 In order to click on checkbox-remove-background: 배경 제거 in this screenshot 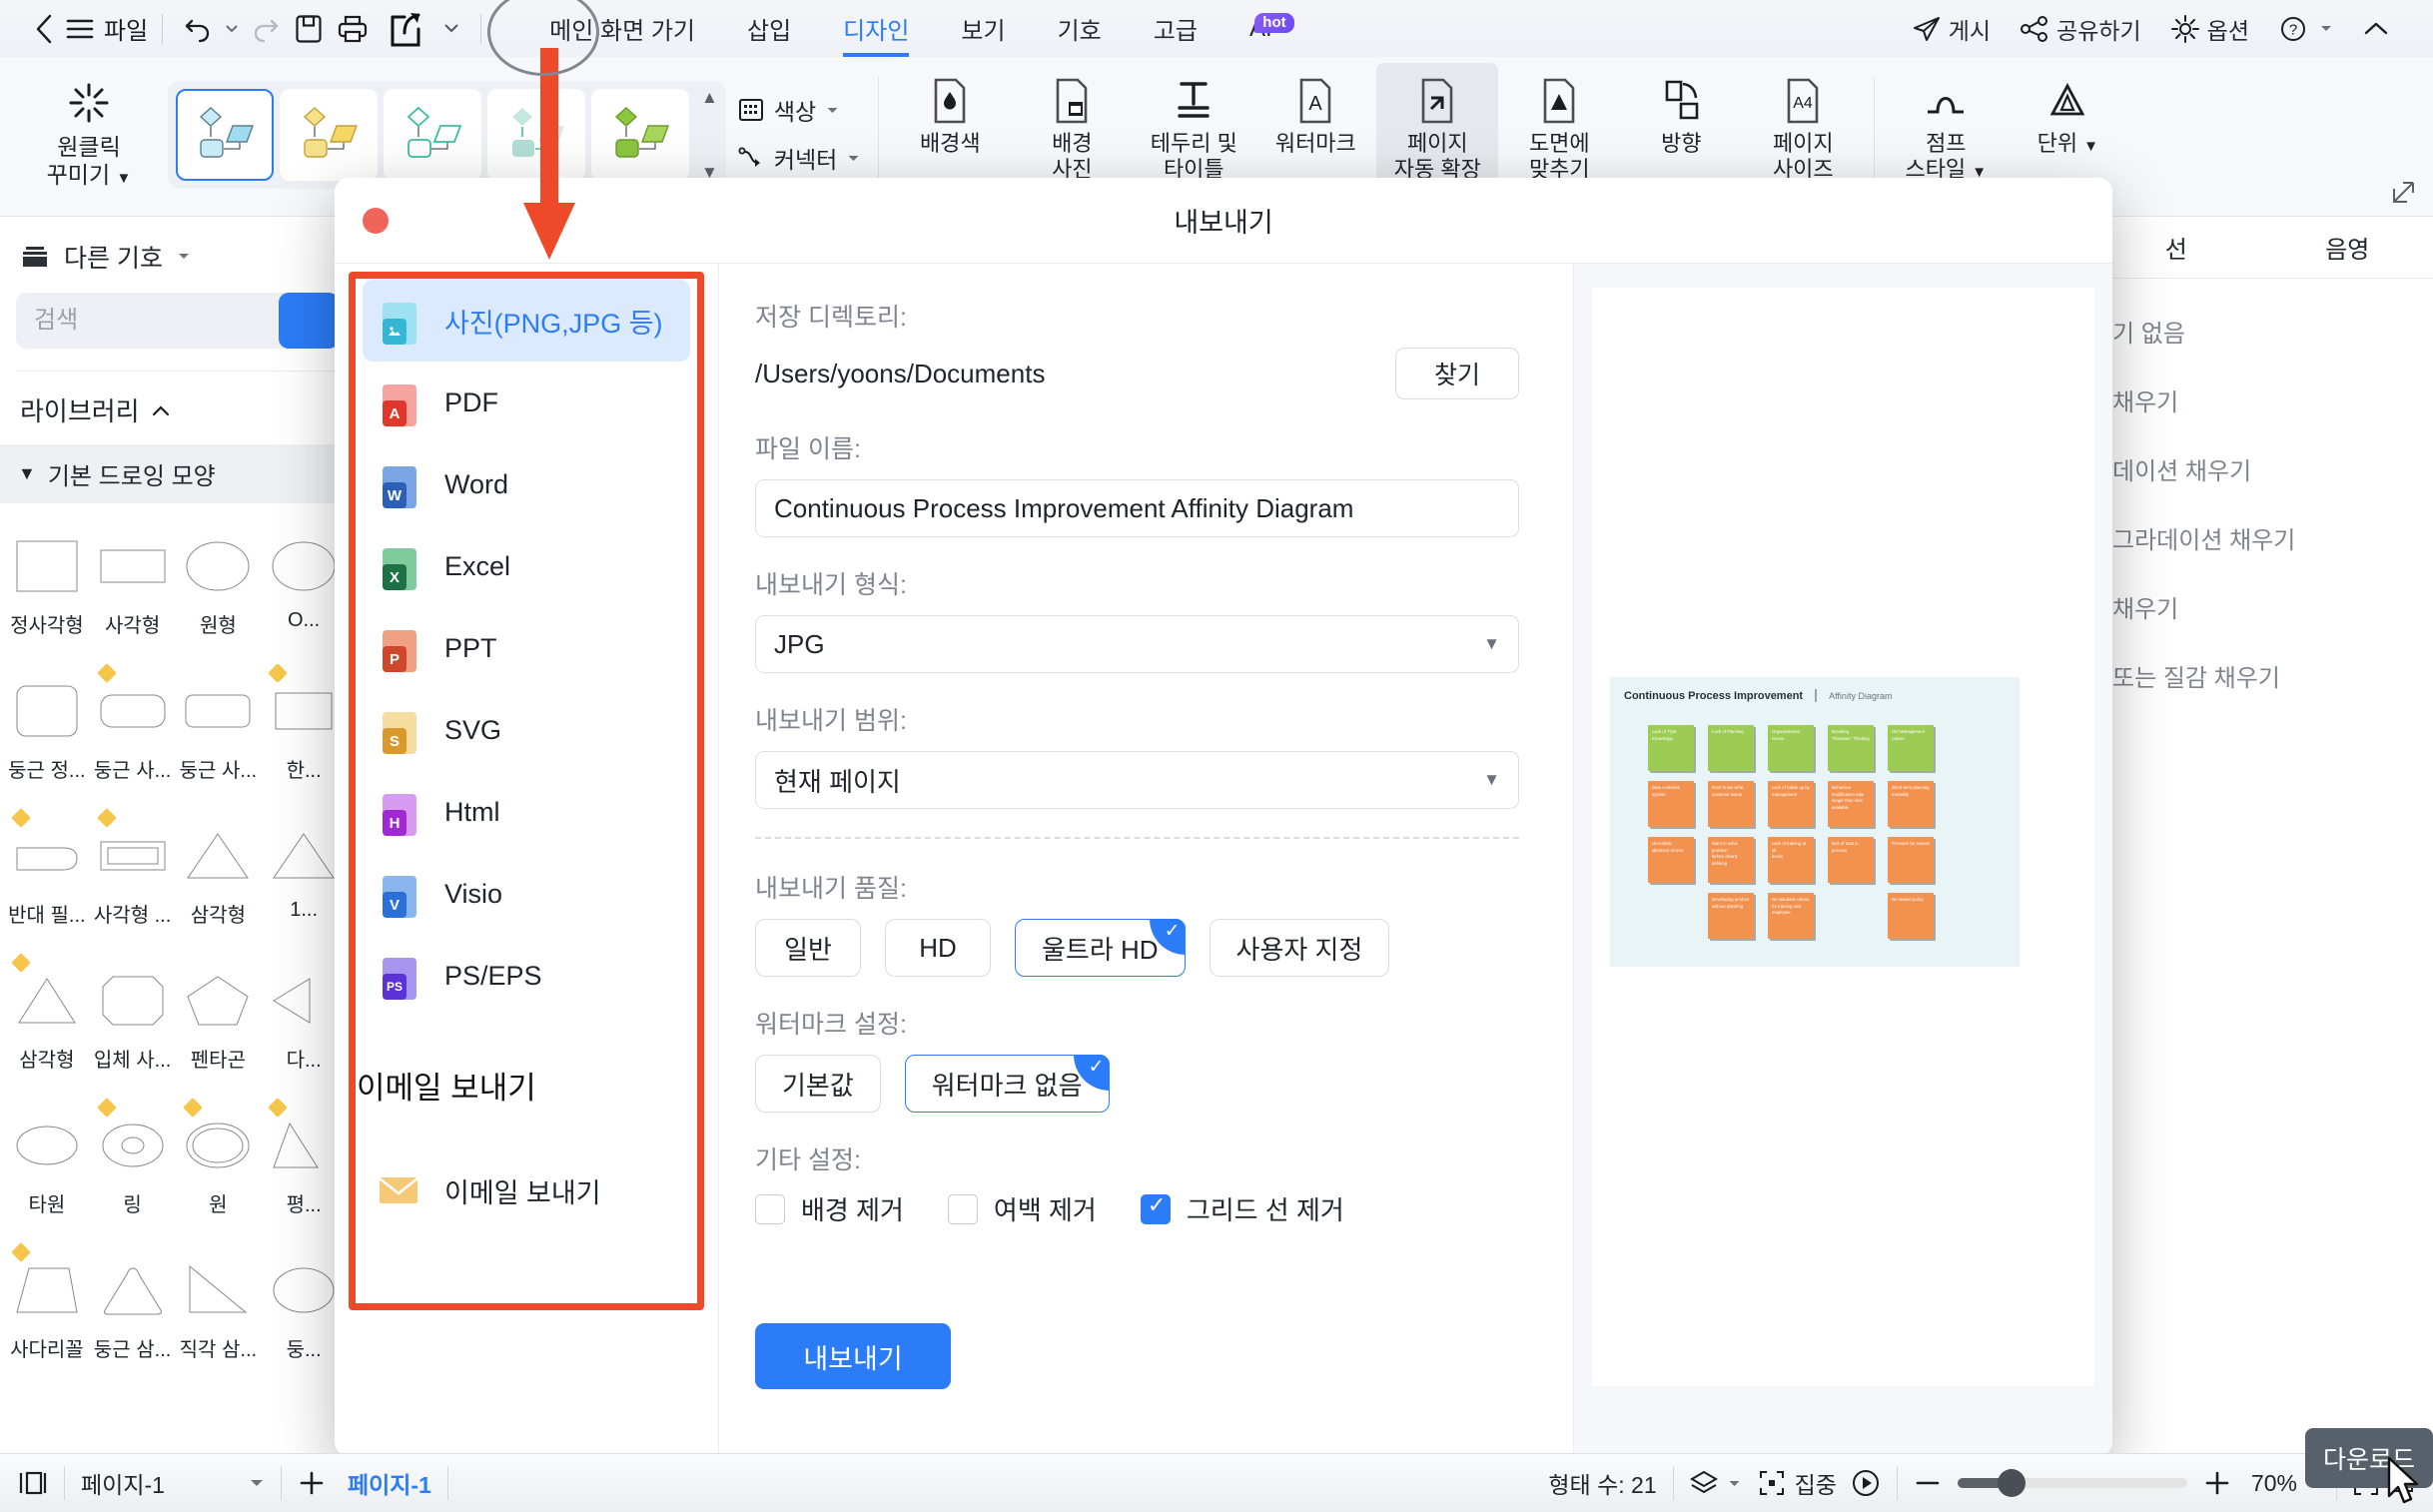, I will do `click(830, 1208)`.